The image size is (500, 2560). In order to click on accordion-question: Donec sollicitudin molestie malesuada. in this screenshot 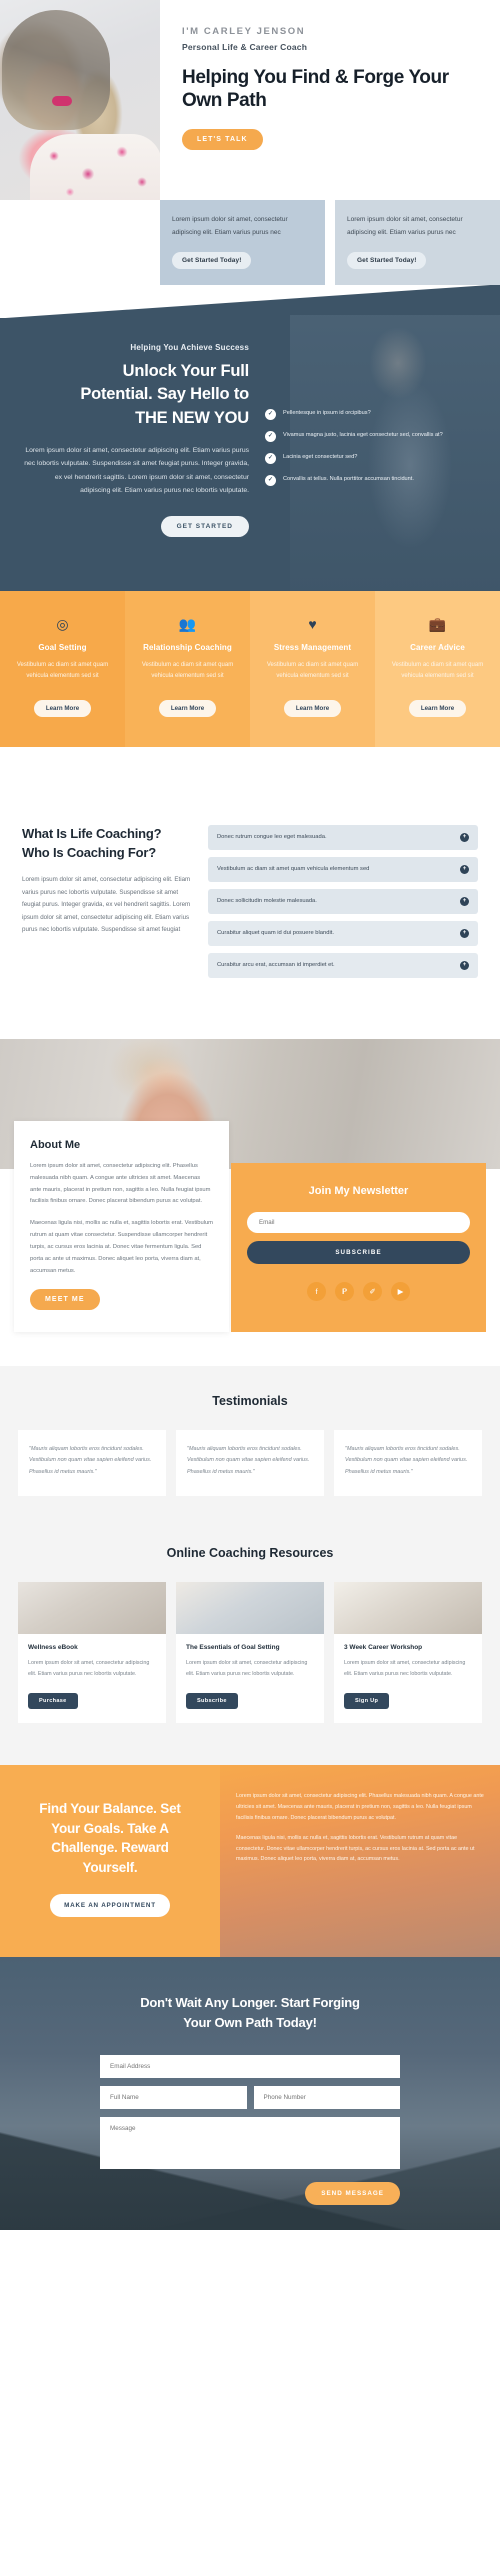, I will do `click(267, 901)`.